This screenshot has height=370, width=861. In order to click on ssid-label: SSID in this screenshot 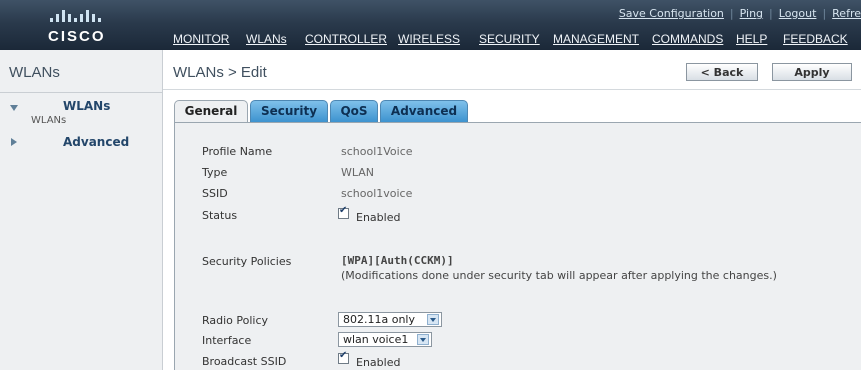, I will do `click(215, 193)`.